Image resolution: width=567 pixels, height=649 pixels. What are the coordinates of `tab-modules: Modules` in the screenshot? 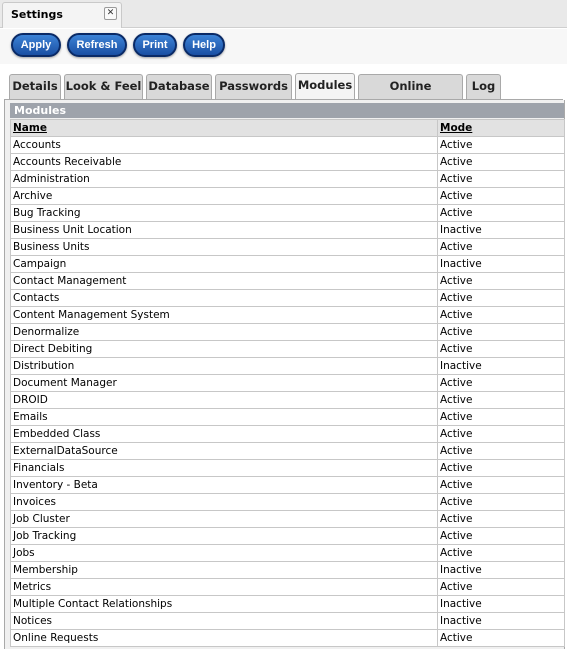 It's located at (325, 86).